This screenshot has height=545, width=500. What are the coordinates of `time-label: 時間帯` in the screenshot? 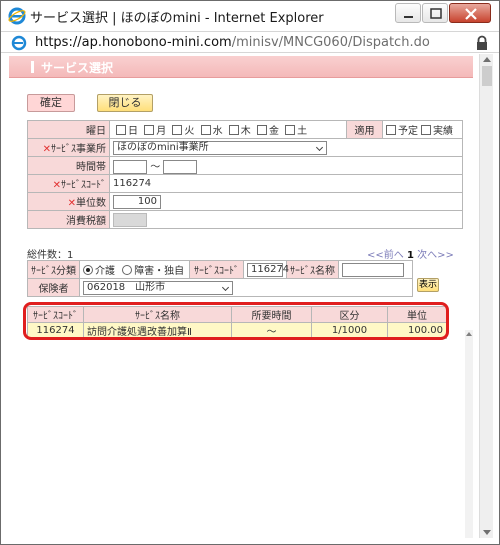 It's located at (68, 165).